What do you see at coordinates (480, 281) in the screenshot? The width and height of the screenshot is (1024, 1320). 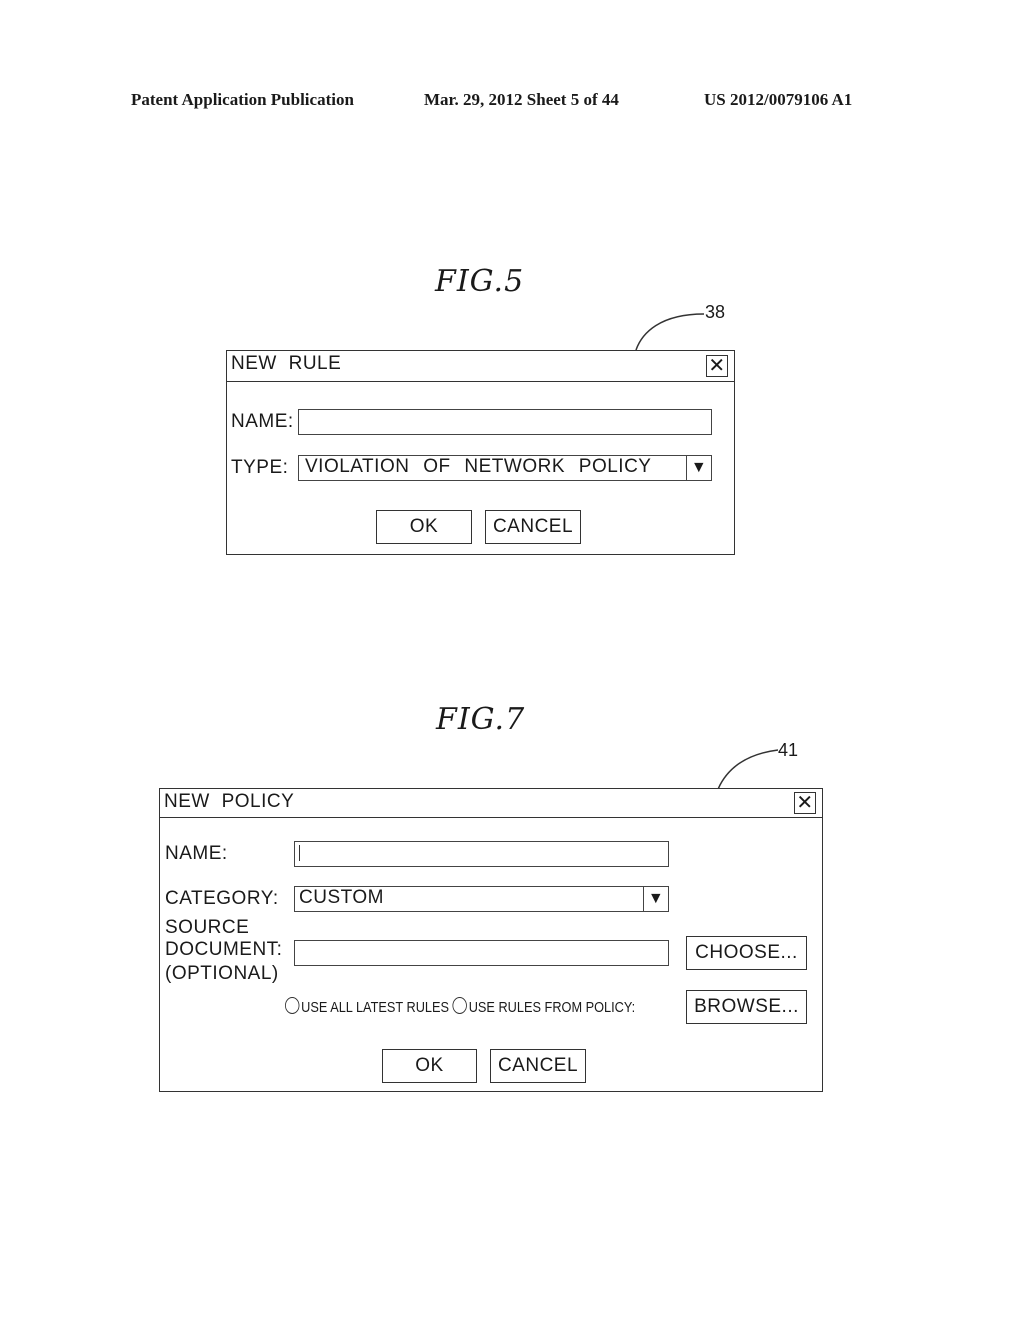 I see `figure-5-caption: FIG.5` at bounding box center [480, 281].